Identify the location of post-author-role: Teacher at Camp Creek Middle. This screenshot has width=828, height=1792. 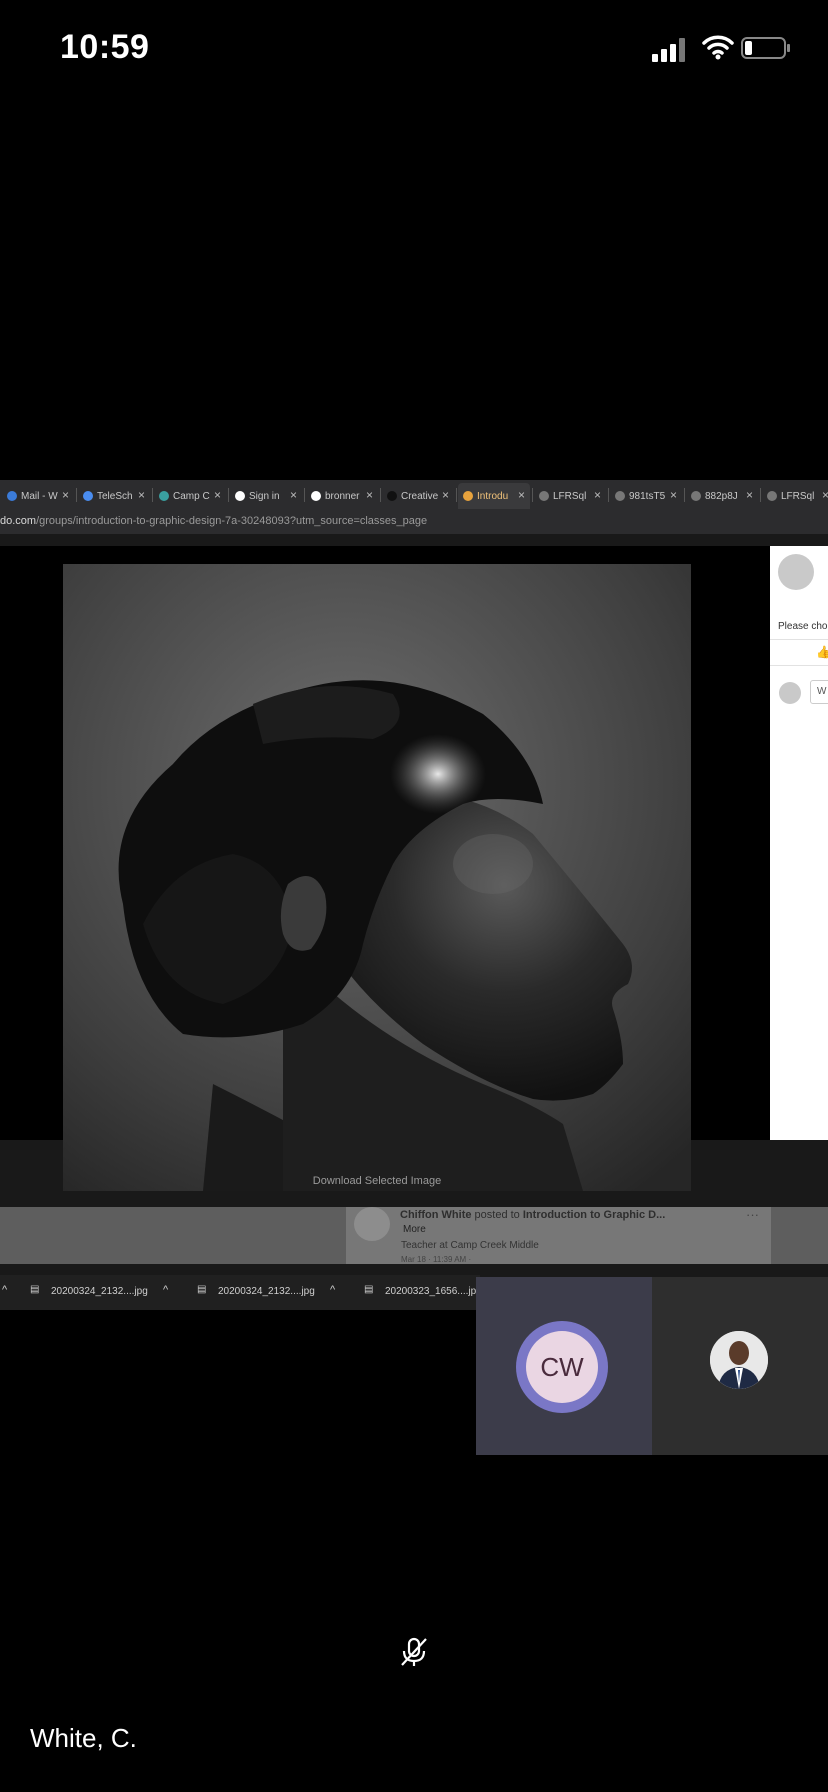
(470, 1245).